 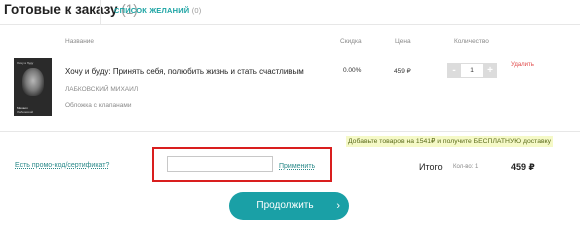 I want to click on header-discount: Скидка, so click(x=351, y=41).